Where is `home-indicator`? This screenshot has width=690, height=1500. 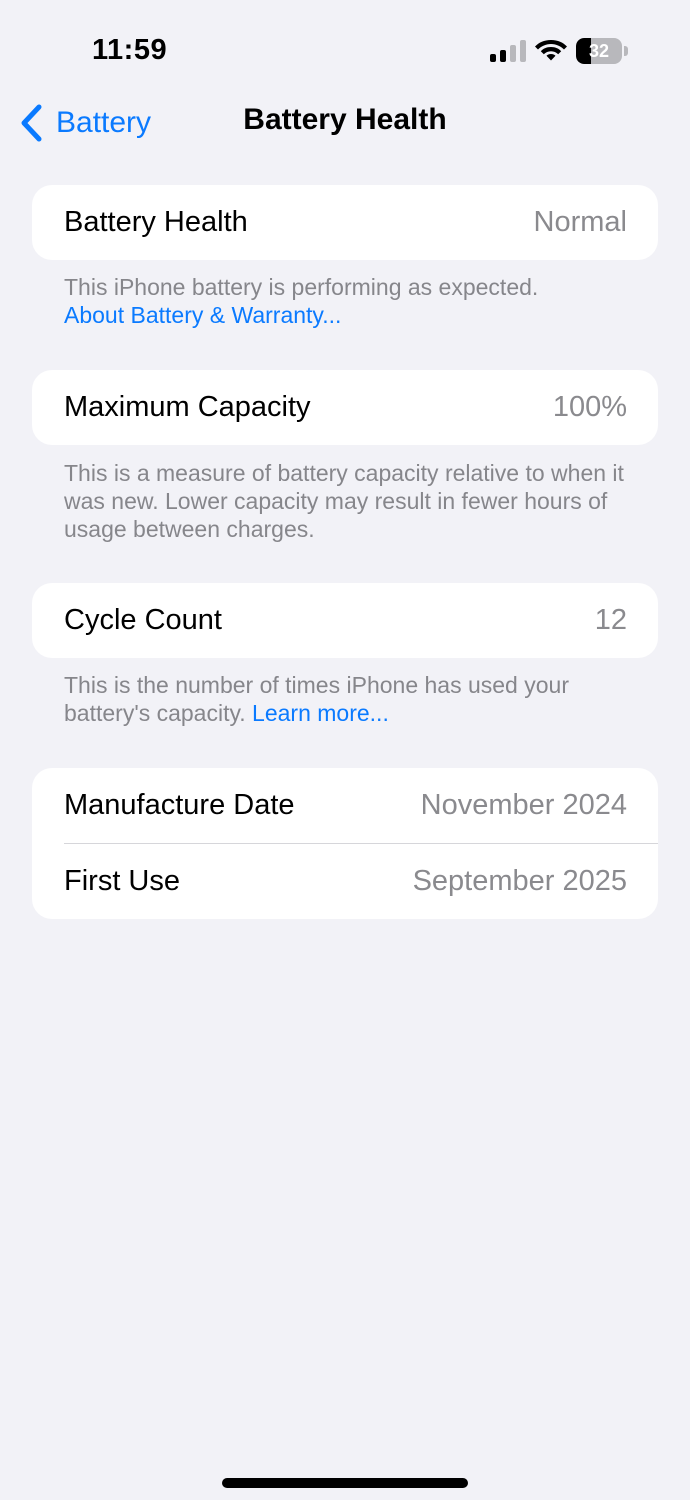 home-indicator is located at coordinates (345, 1483).